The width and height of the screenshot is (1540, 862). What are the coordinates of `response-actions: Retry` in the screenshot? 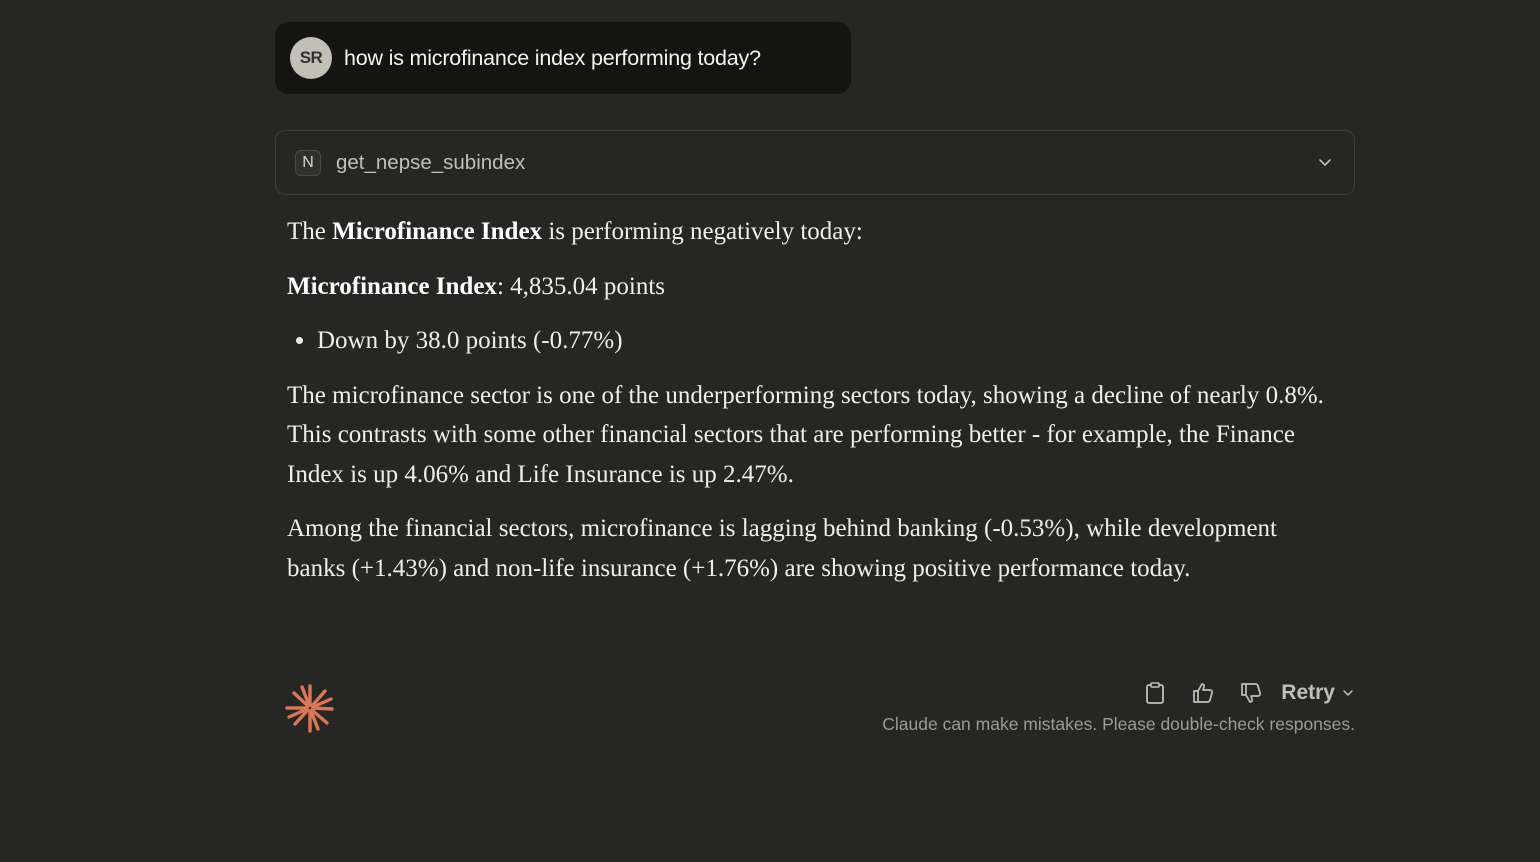 It's located at (1243, 693).